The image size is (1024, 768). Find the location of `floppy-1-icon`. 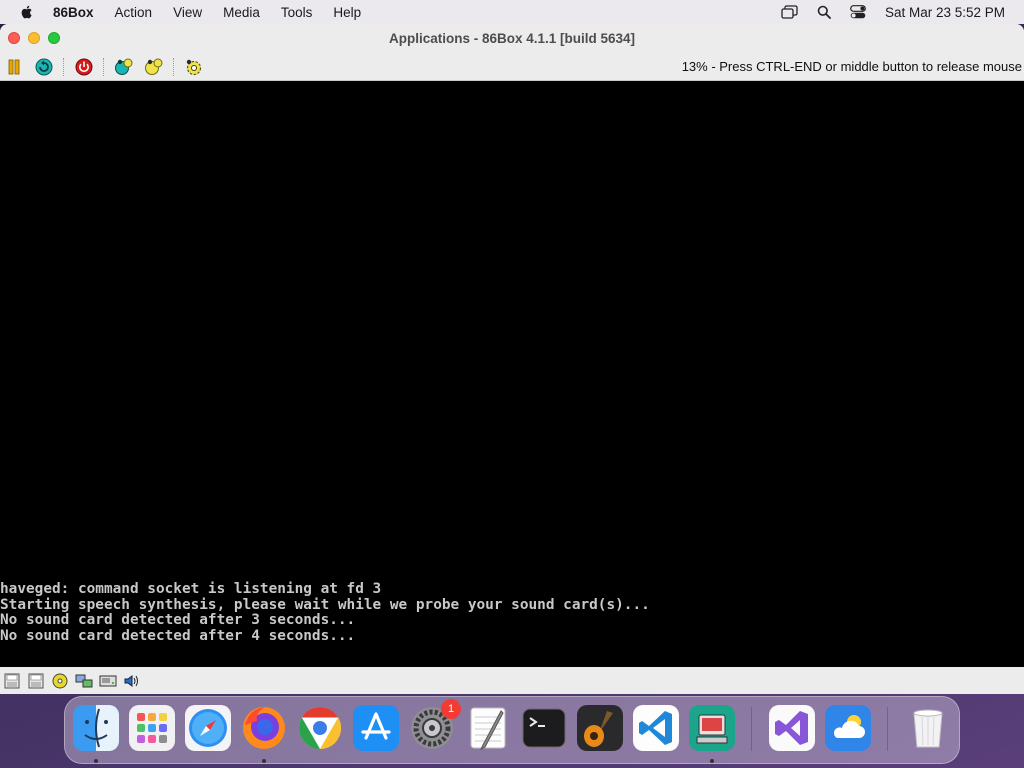

floppy-1-icon is located at coordinates (12, 681).